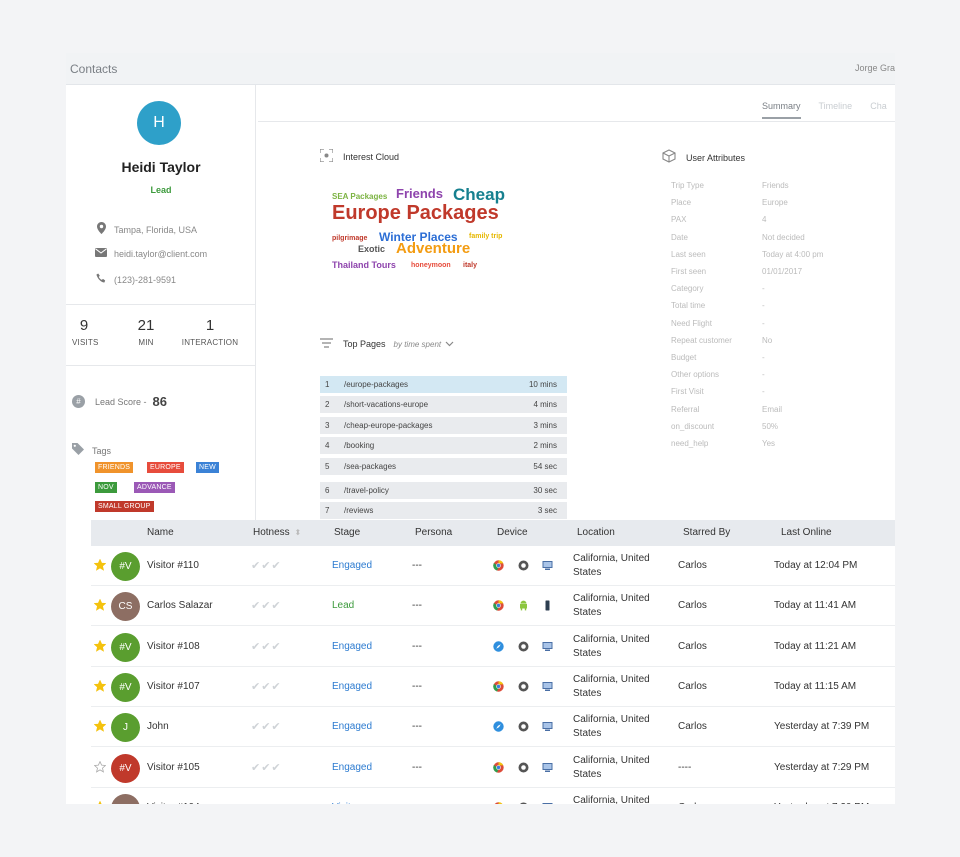 This screenshot has width=960, height=857. I want to click on attribute-value: Friends, so click(775, 185).